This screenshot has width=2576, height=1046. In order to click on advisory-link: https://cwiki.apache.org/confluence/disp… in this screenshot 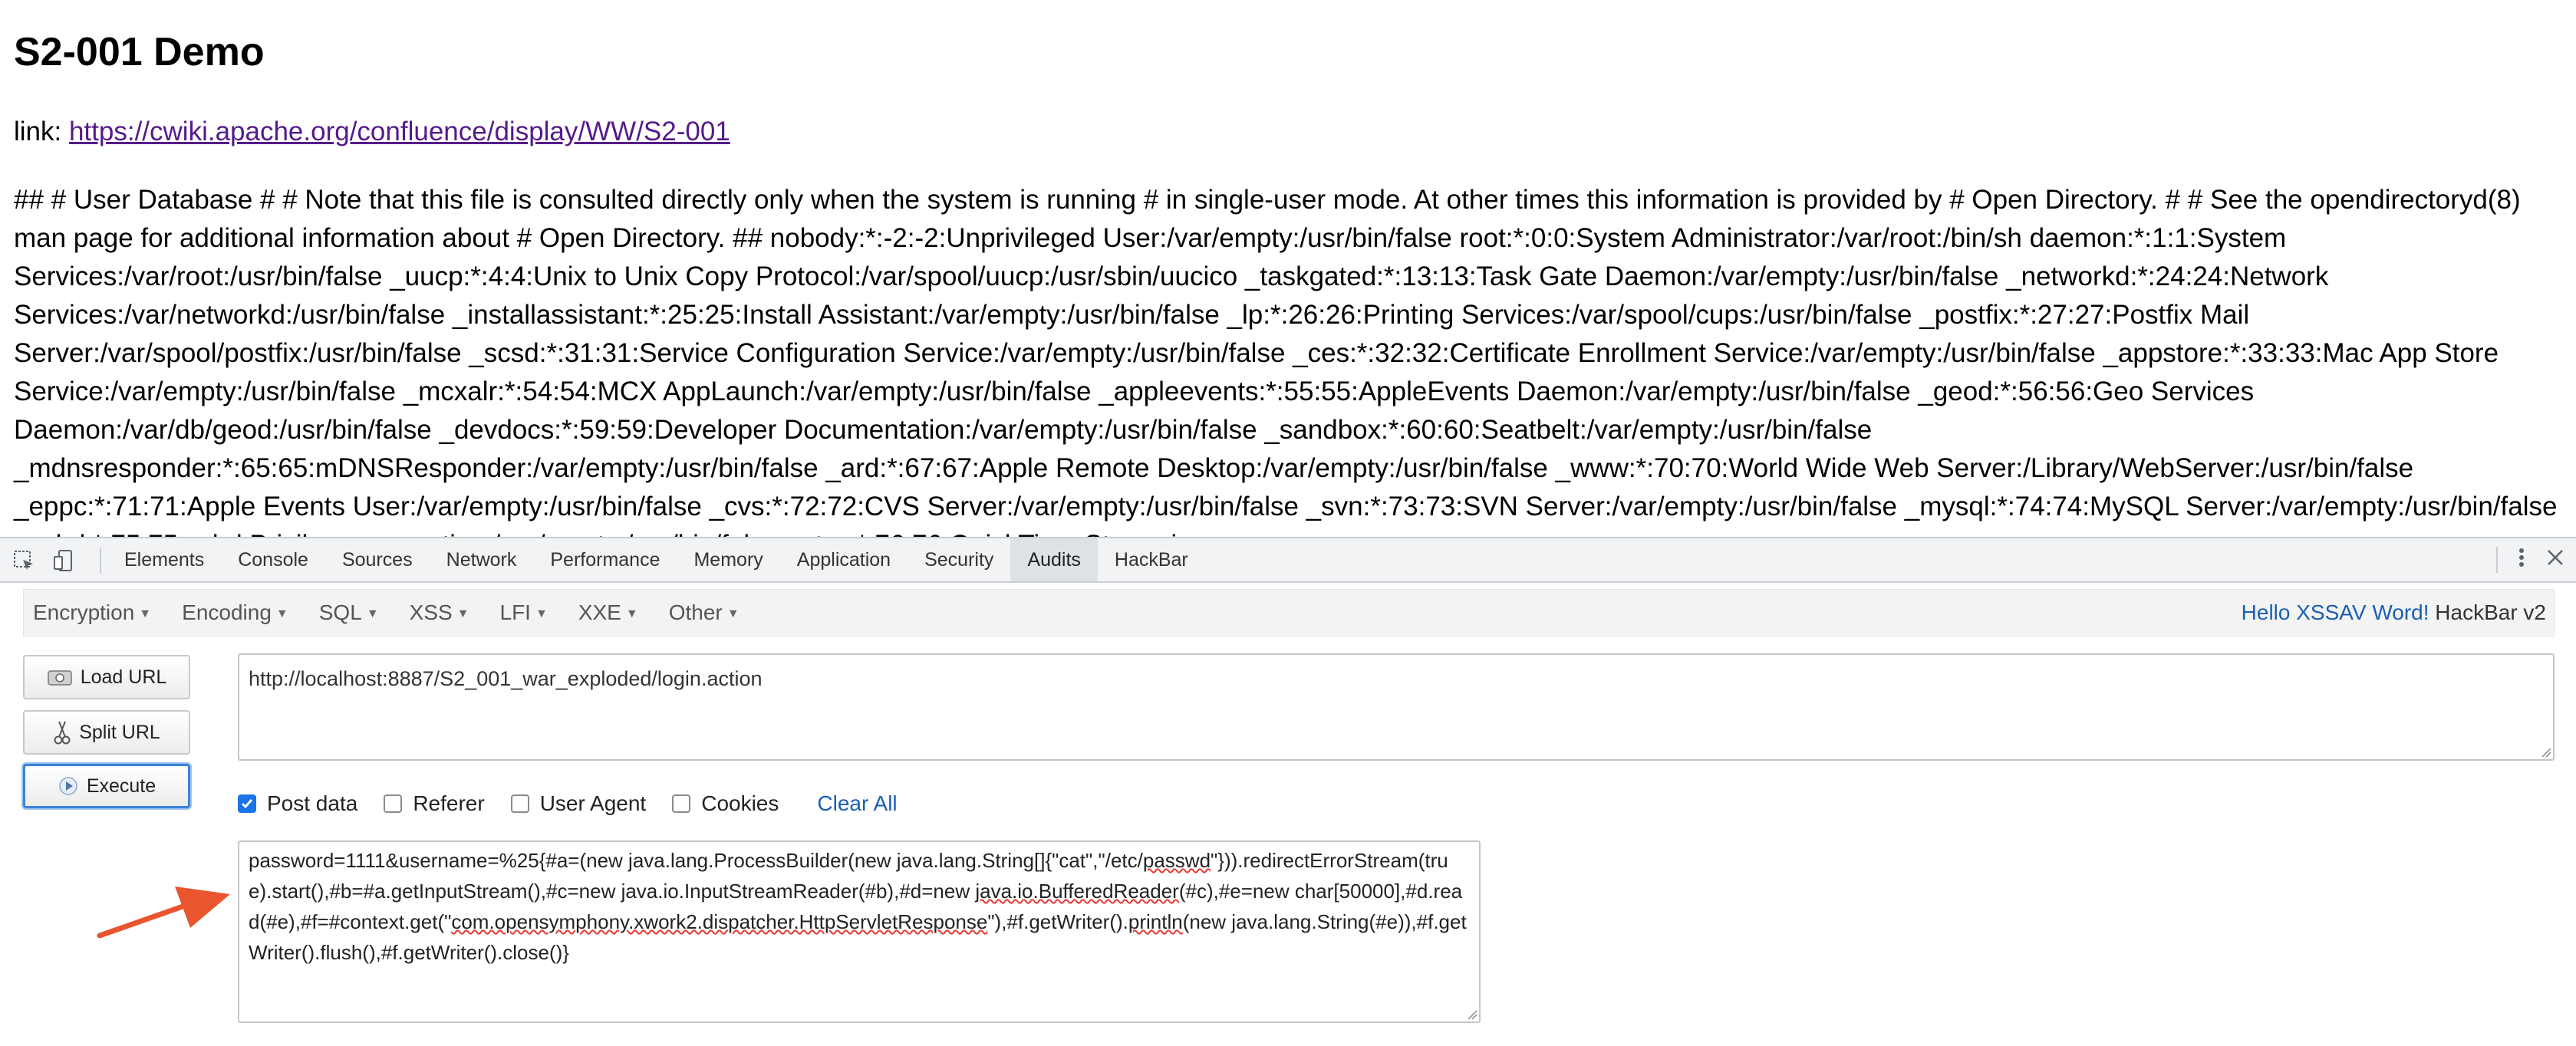, I will do `click(399, 131)`.